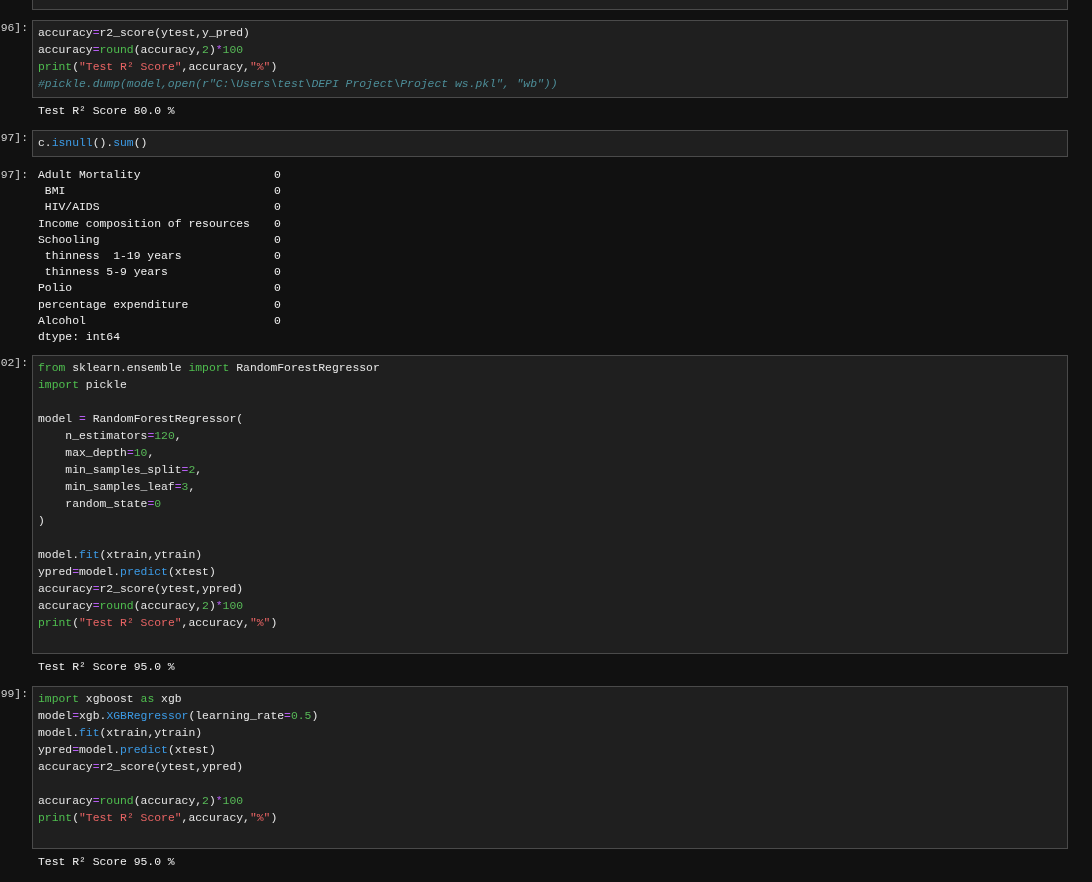  I want to click on cell-prompt: 99]:, so click(14, 695).